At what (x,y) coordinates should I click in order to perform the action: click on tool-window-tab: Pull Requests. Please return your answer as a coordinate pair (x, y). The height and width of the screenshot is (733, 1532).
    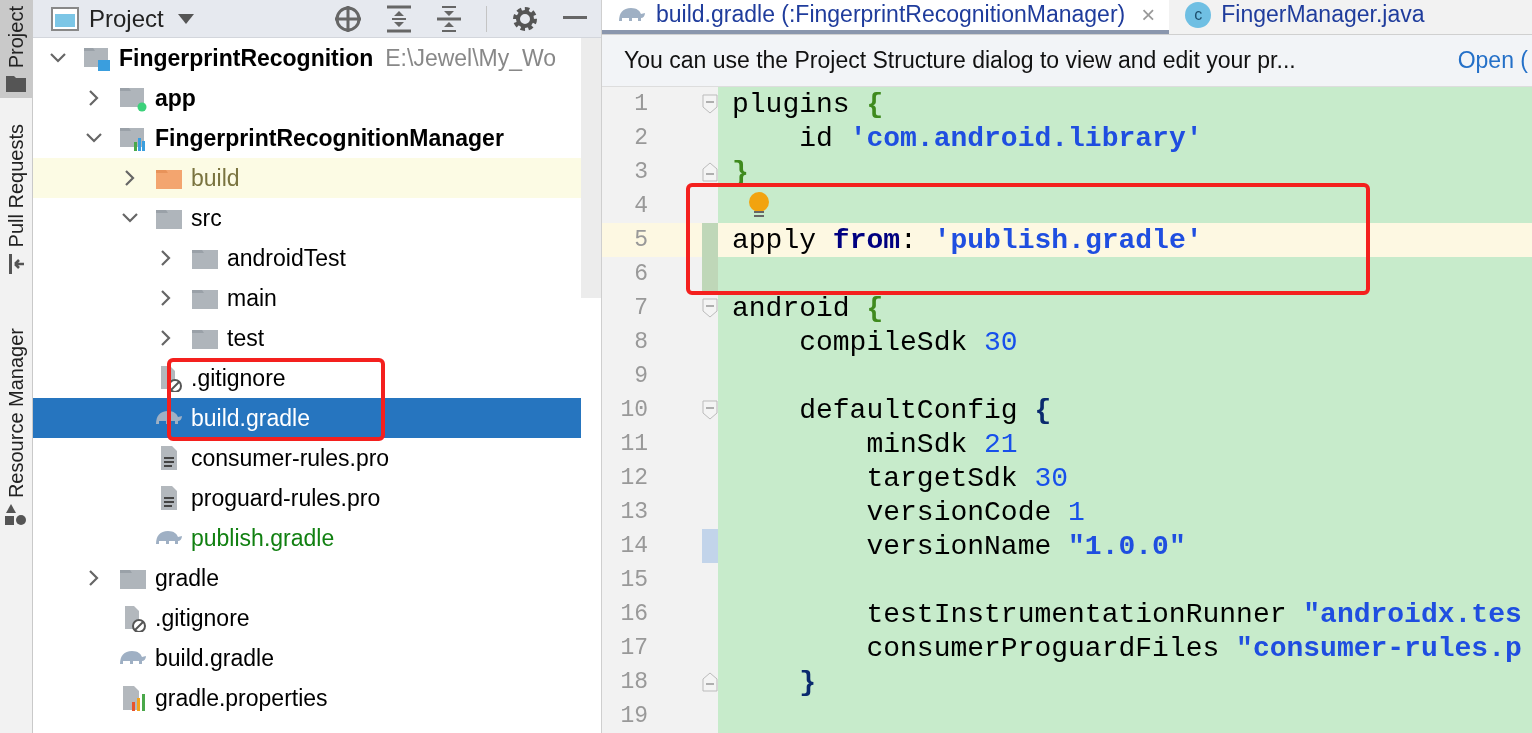
    Looking at the image, I should click on (16, 199).